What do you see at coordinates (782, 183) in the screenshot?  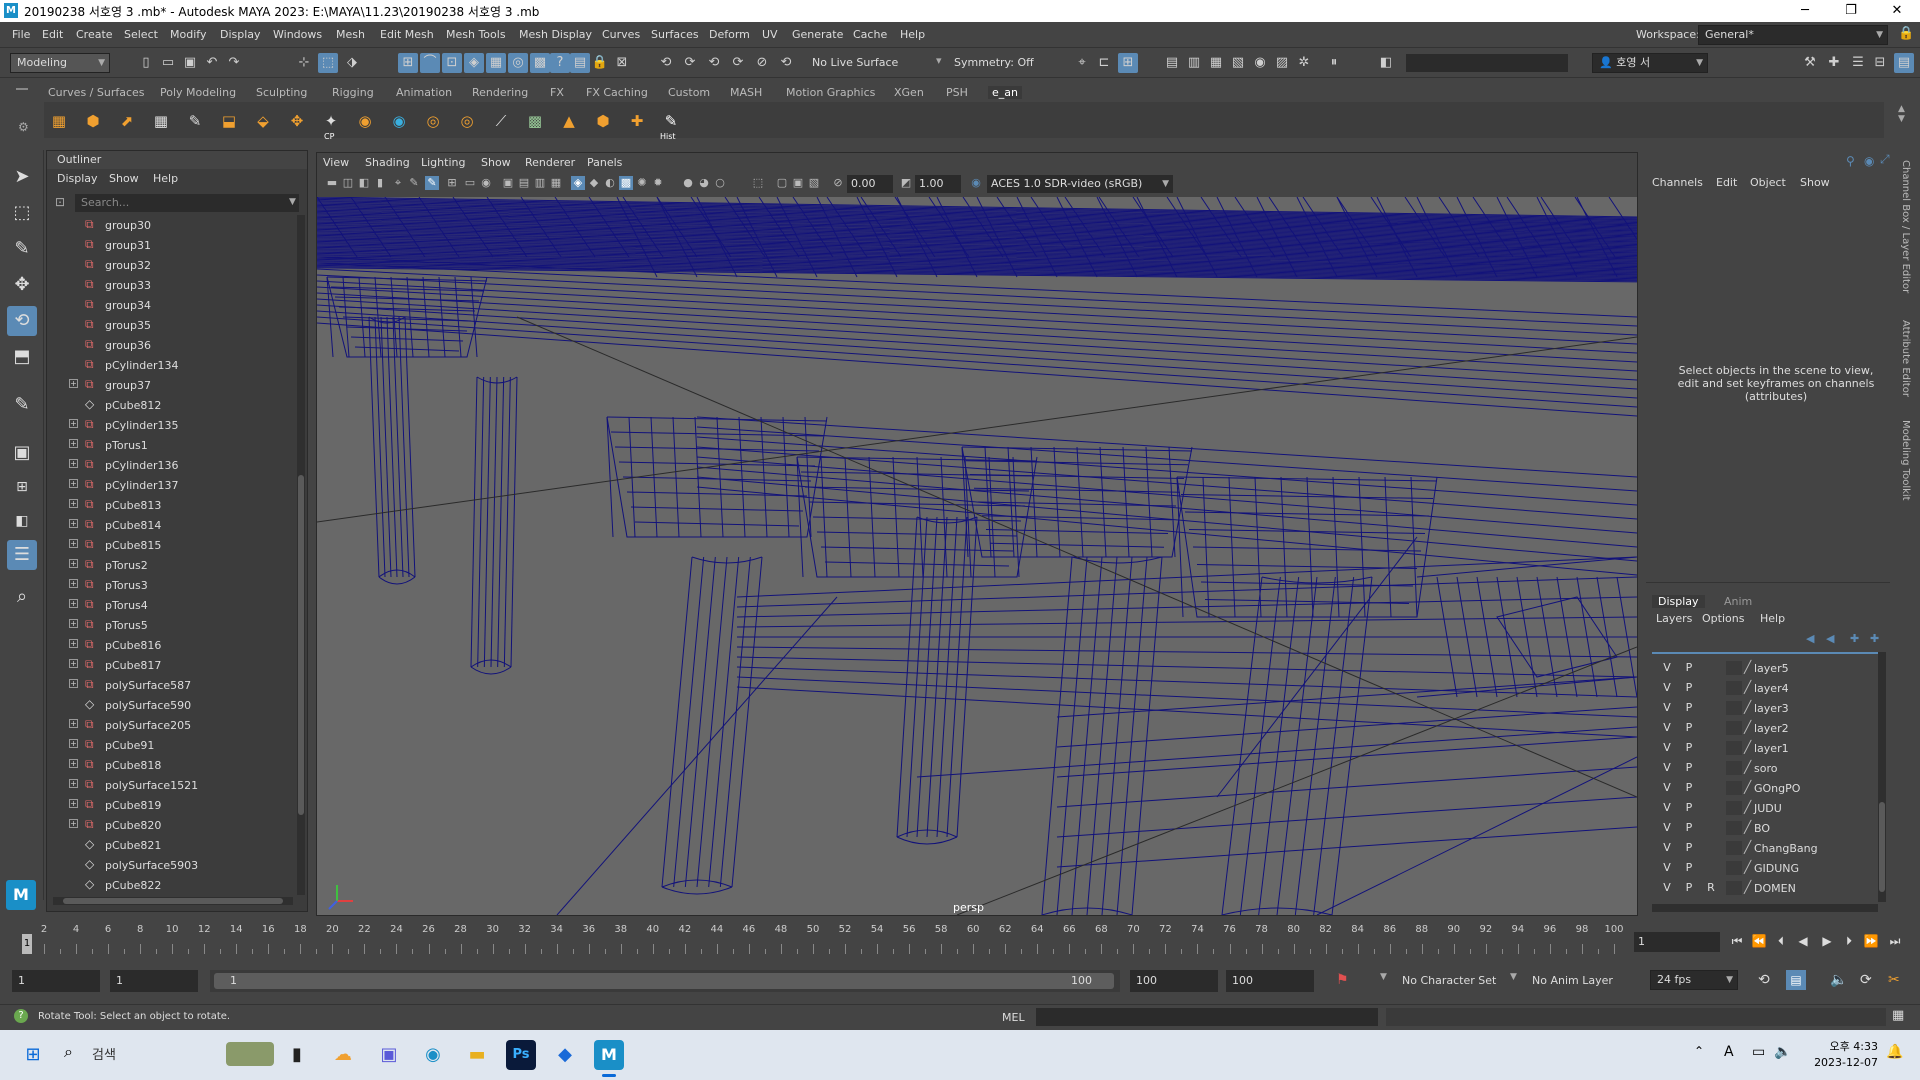 I see `xray-icon: ▢` at bounding box center [782, 183].